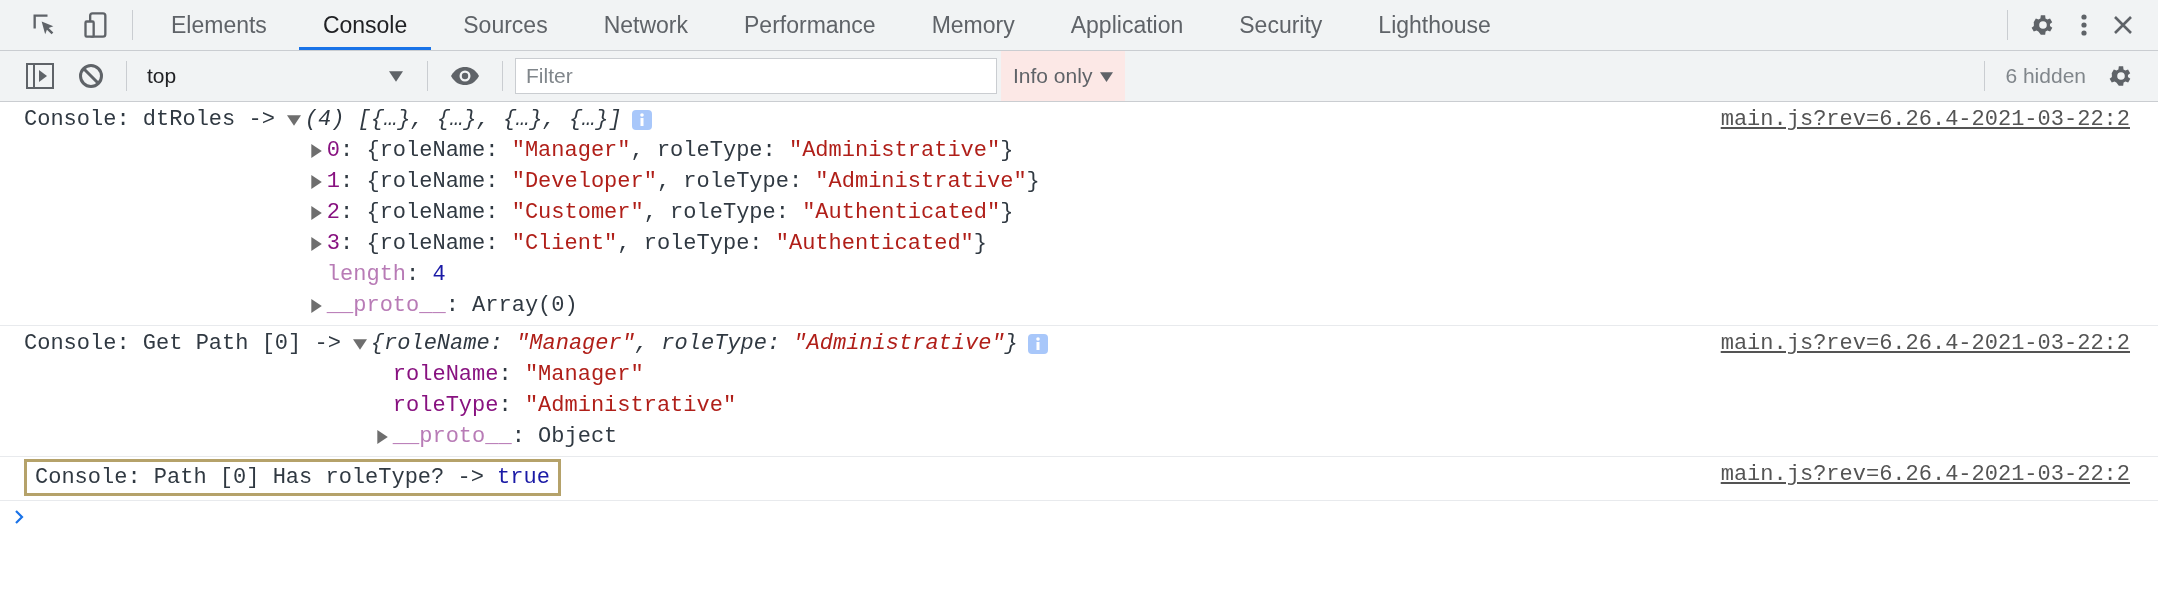 The height and width of the screenshot is (608, 2158). I want to click on hidden-count: 6 hidden, so click(2045, 76).